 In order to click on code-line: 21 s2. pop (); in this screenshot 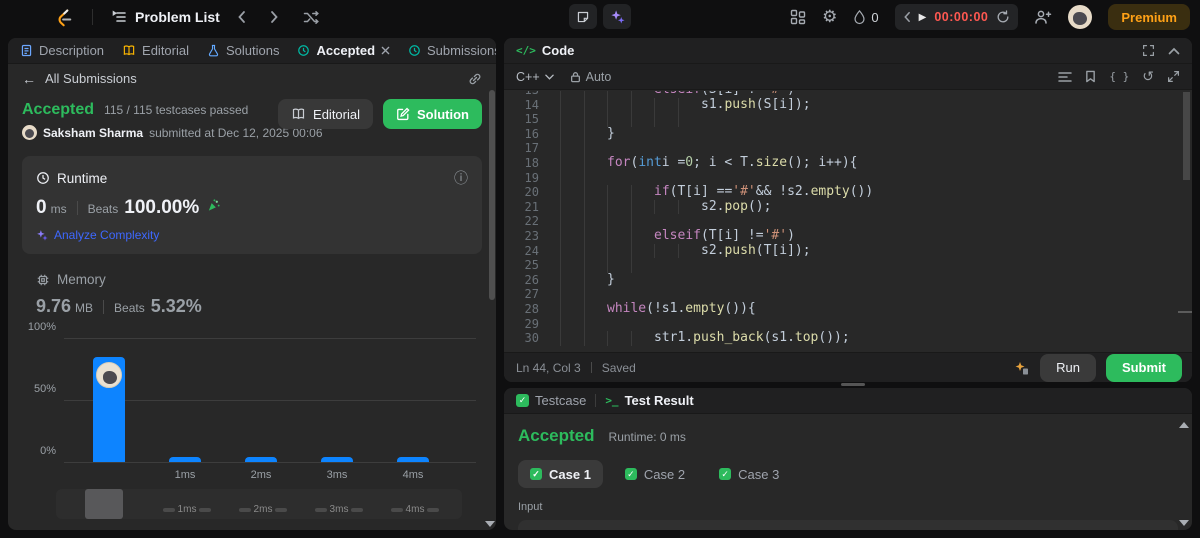, I will do `click(848, 207)`.